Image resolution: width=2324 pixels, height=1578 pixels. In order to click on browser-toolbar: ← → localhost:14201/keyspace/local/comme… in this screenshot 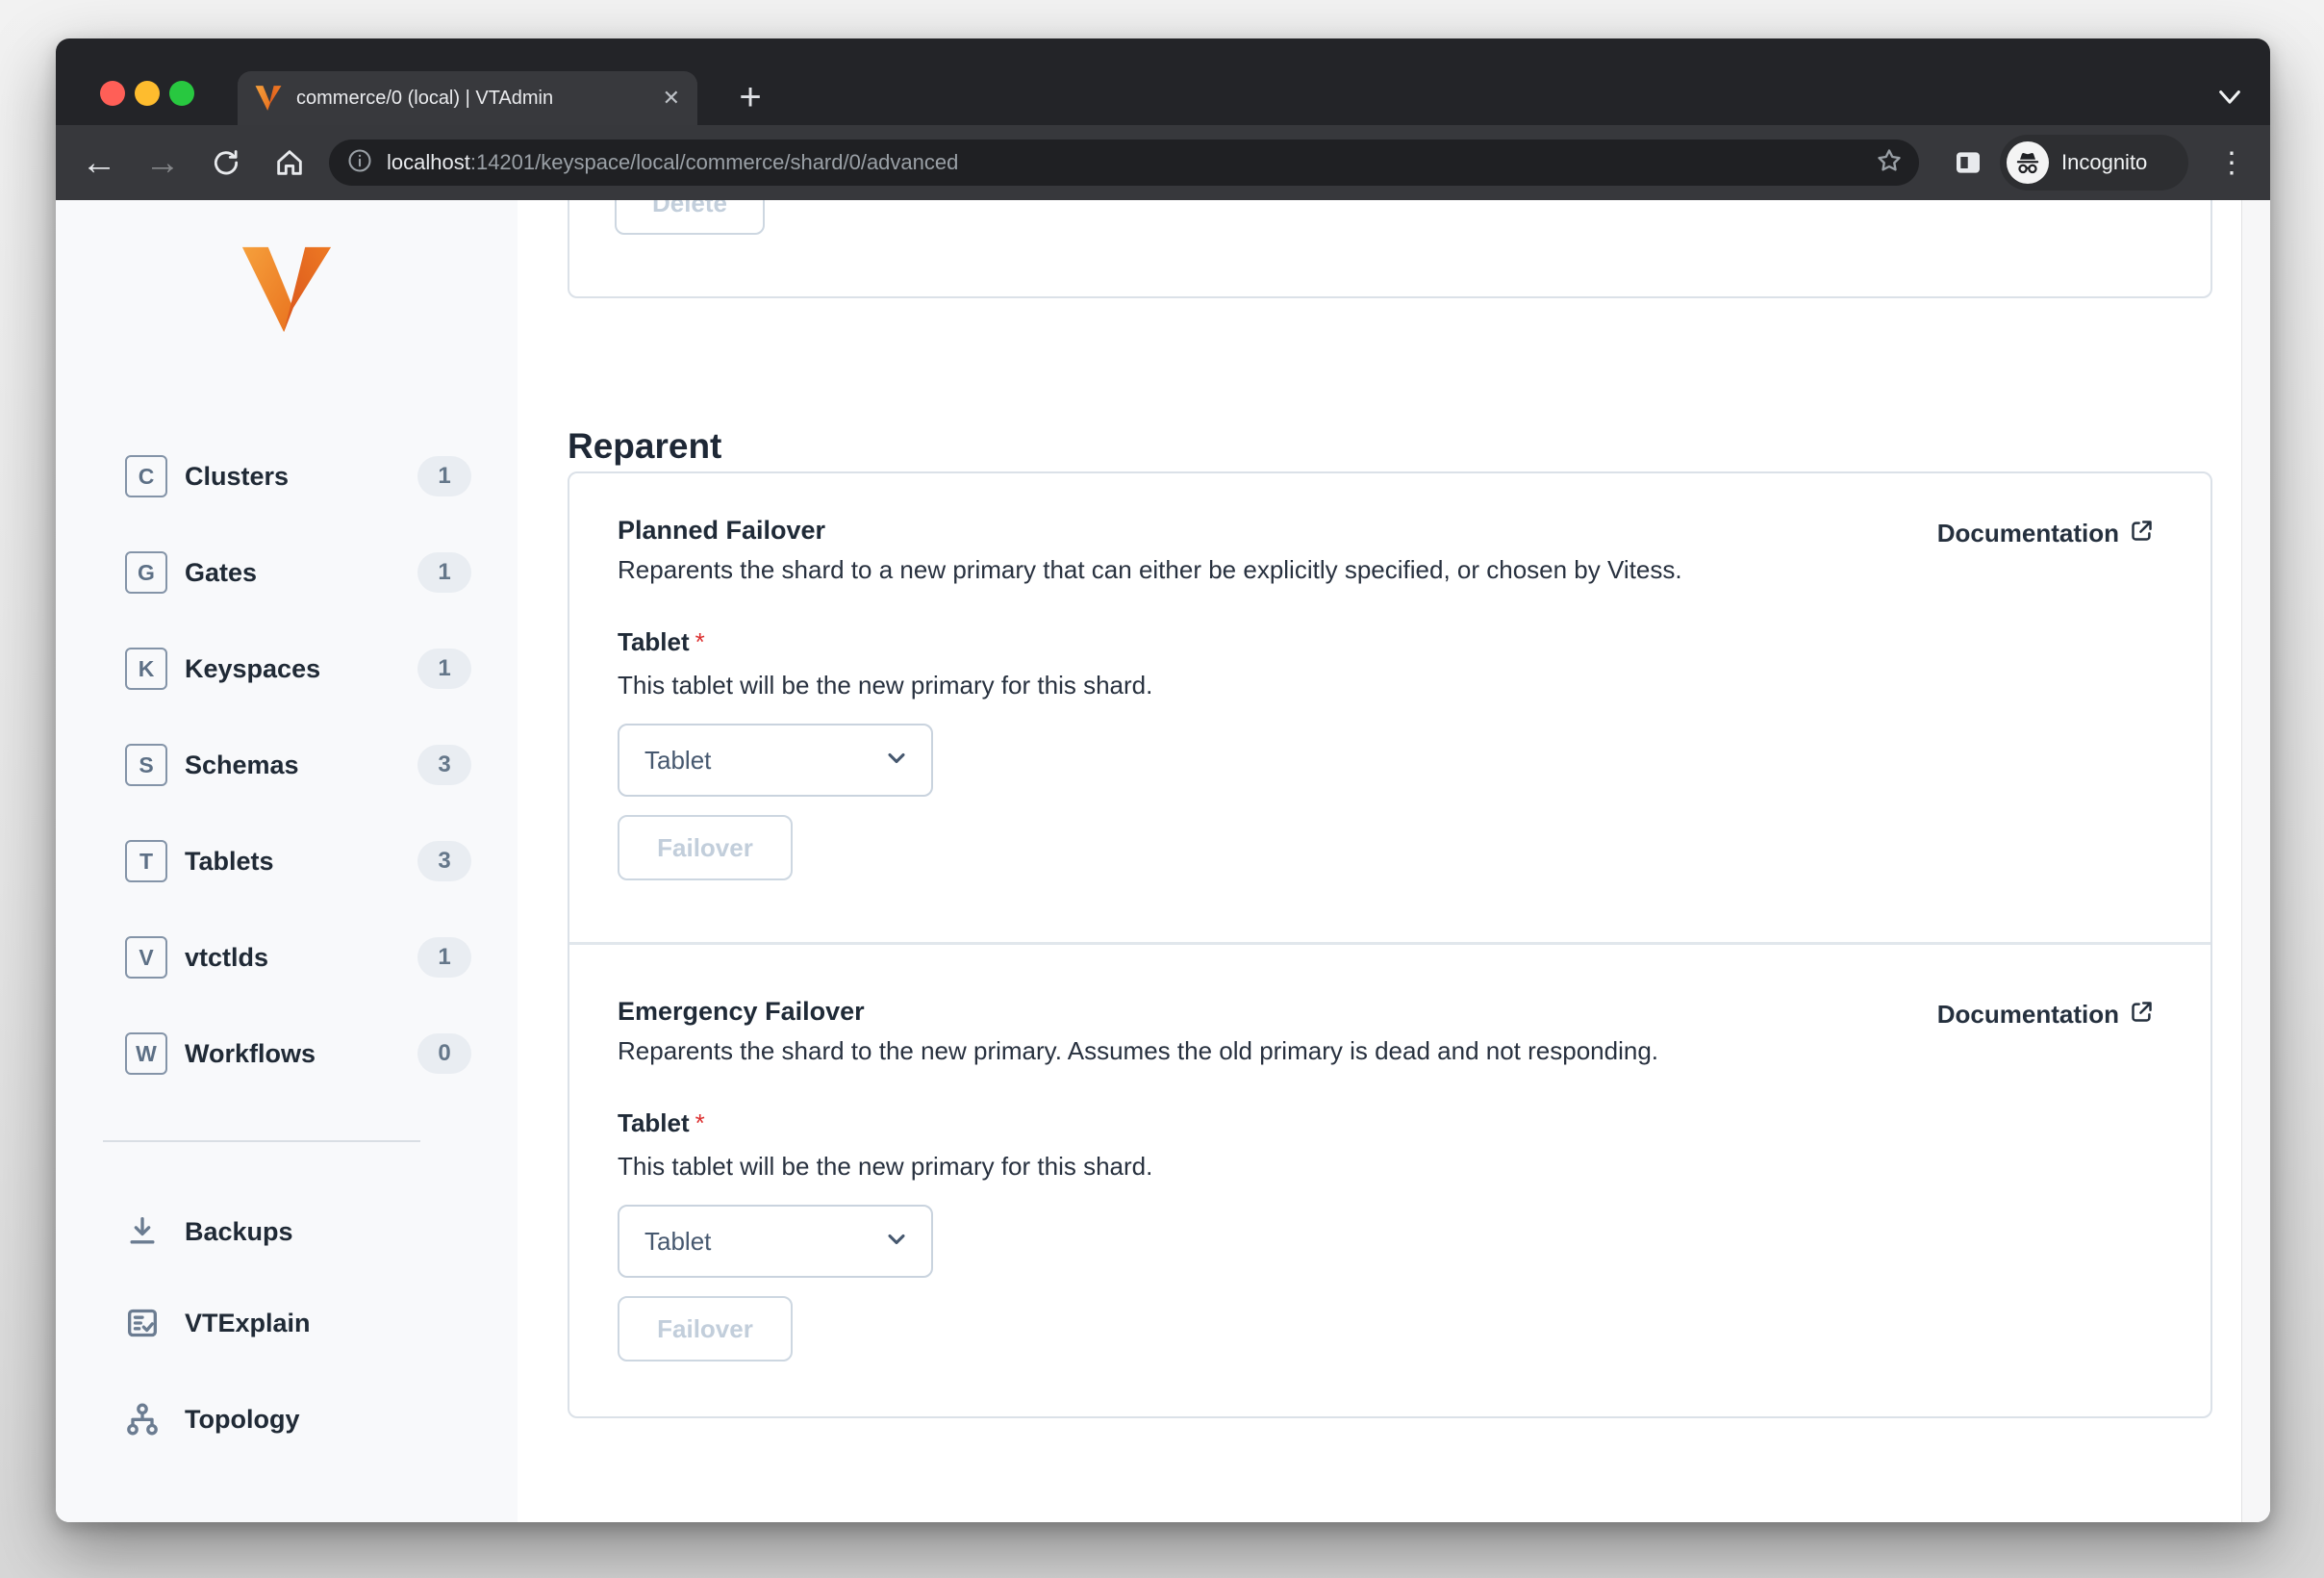, I will do `click(1163, 162)`.